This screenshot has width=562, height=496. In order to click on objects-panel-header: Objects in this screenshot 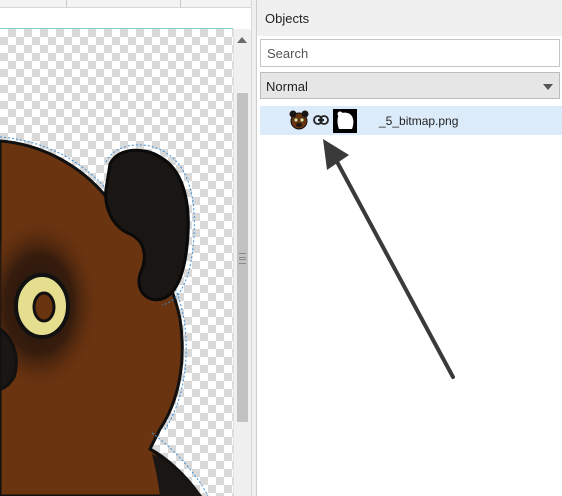, I will do `click(409, 18)`.